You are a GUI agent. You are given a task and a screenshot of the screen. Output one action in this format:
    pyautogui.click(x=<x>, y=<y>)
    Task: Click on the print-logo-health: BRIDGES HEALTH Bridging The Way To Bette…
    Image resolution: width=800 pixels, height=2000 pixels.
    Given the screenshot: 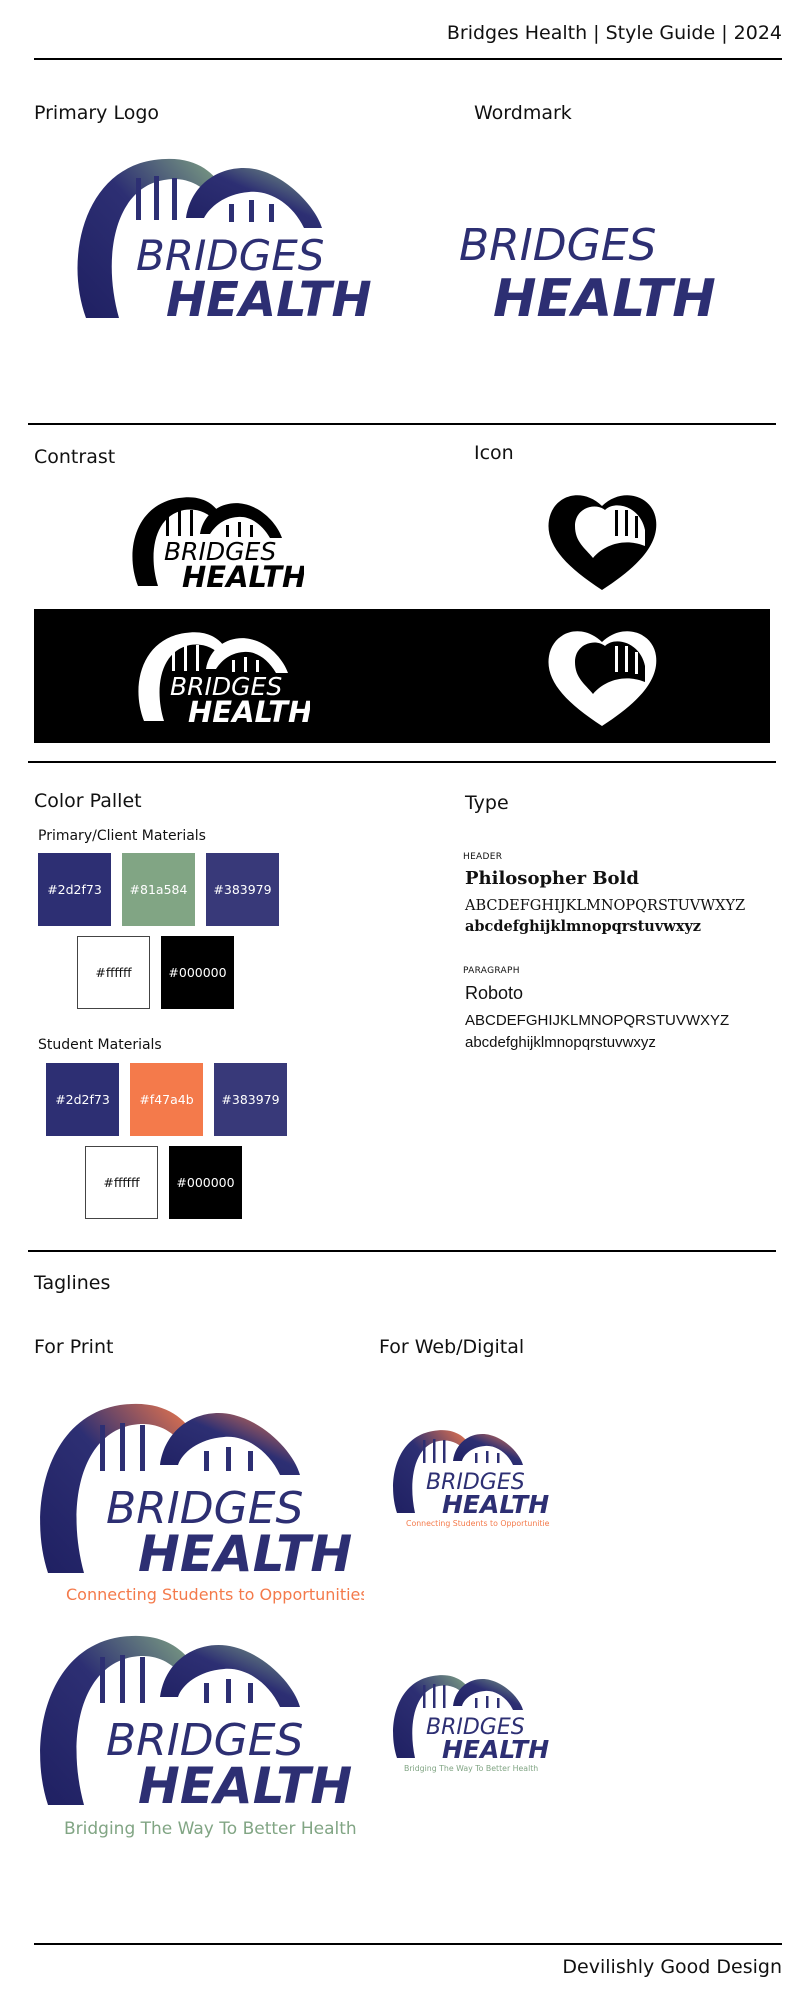 What is the action you would take?
    pyautogui.click(x=198, y=1737)
    